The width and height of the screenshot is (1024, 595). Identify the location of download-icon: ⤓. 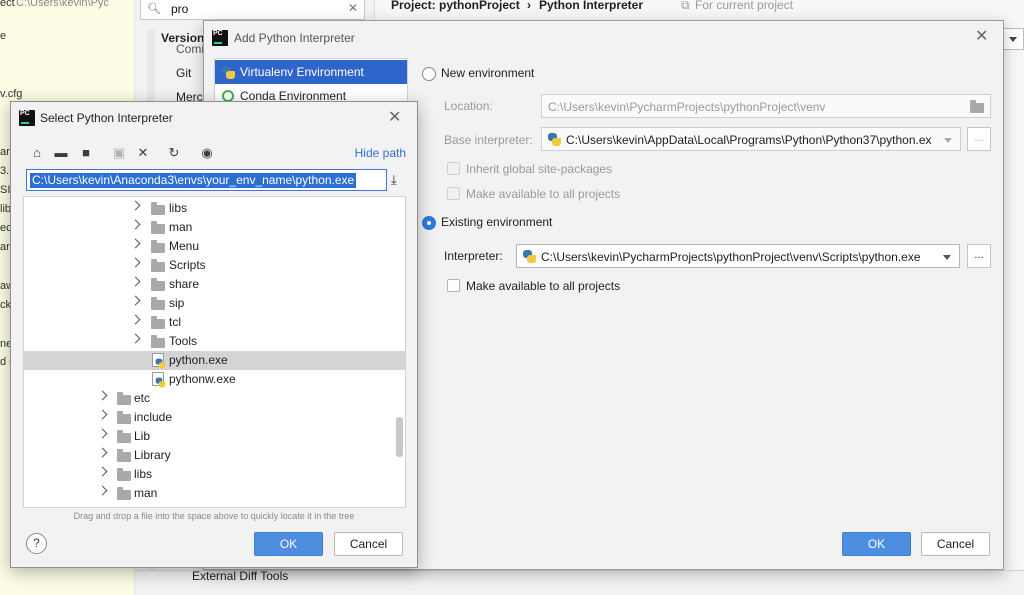
(394, 180).